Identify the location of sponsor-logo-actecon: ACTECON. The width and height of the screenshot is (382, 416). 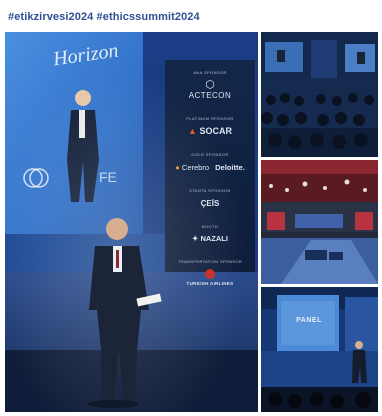
(210, 95).